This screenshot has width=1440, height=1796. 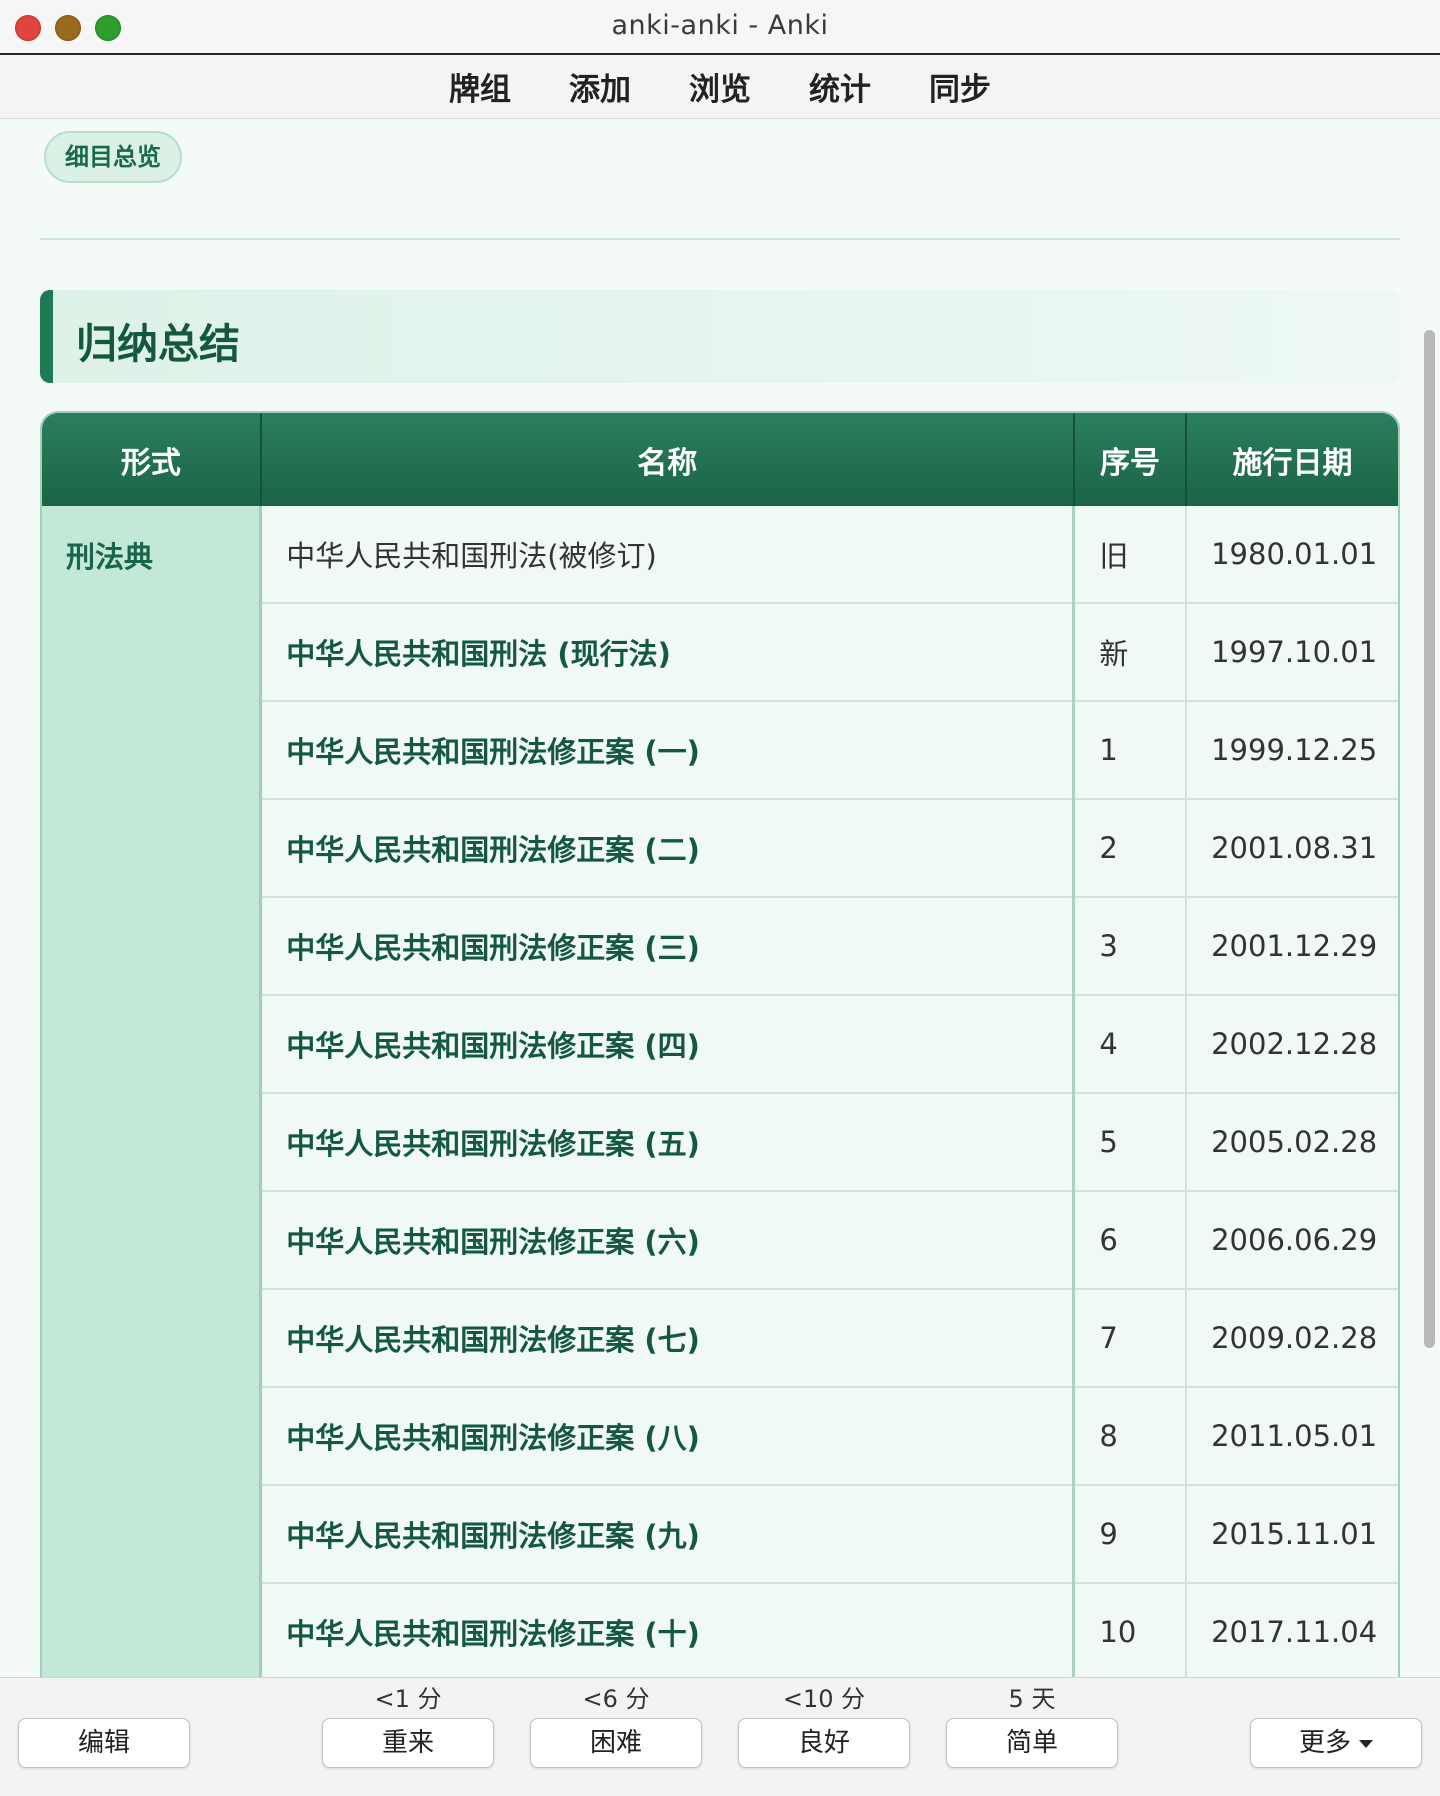 What do you see at coordinates (1292, 1044) in the screenshot?
I see `date-cell: 2002.12.28` at bounding box center [1292, 1044].